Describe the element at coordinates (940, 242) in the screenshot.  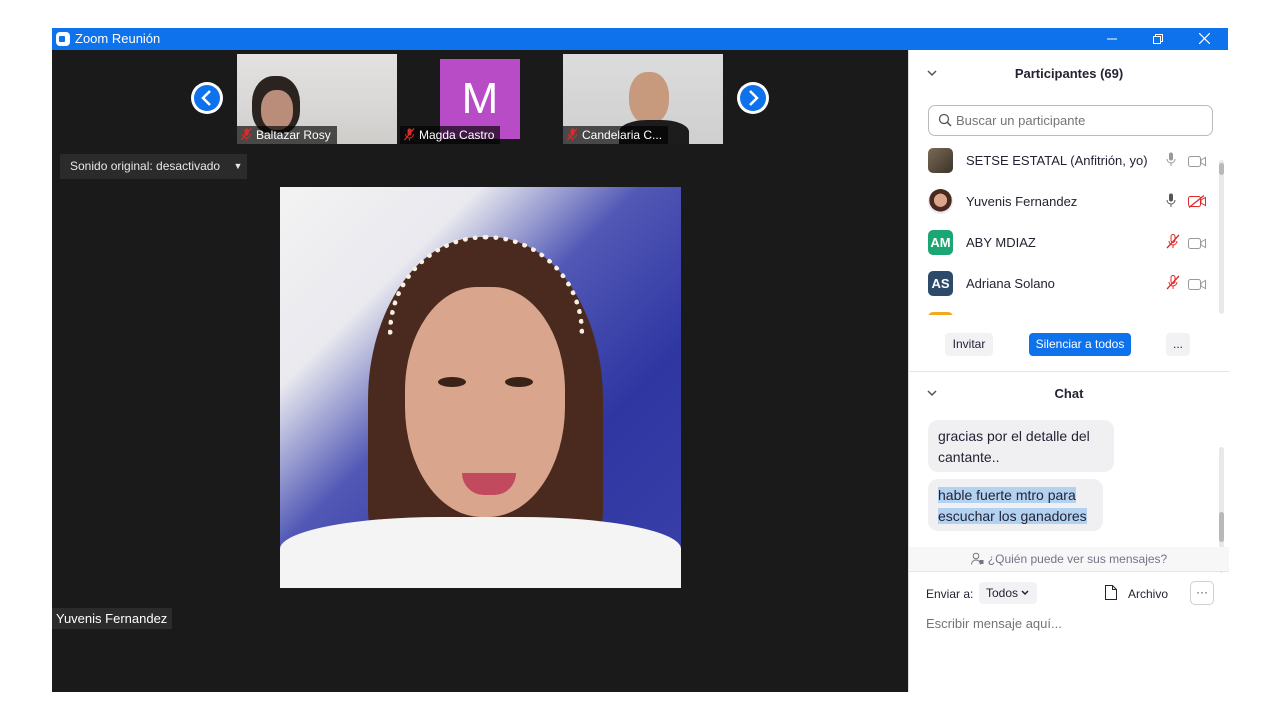
I see `avatar: AM` at that location.